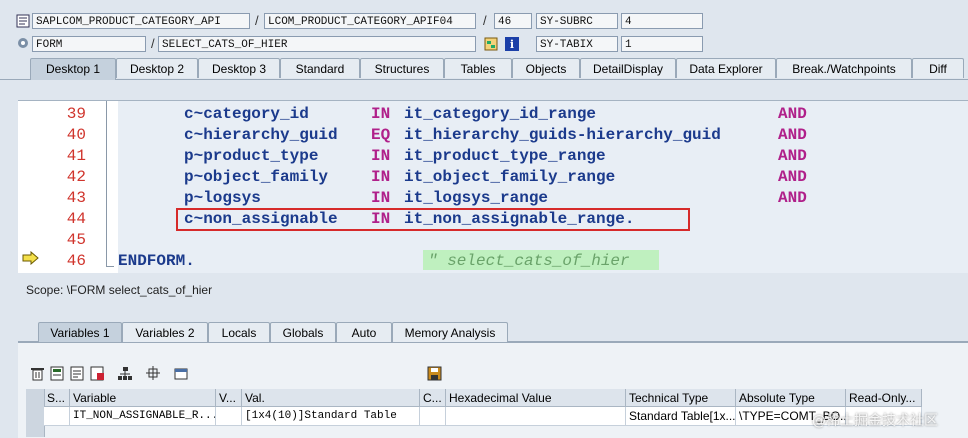  What do you see at coordinates (381, 135) in the screenshot?
I see `code-operator: EQ` at bounding box center [381, 135].